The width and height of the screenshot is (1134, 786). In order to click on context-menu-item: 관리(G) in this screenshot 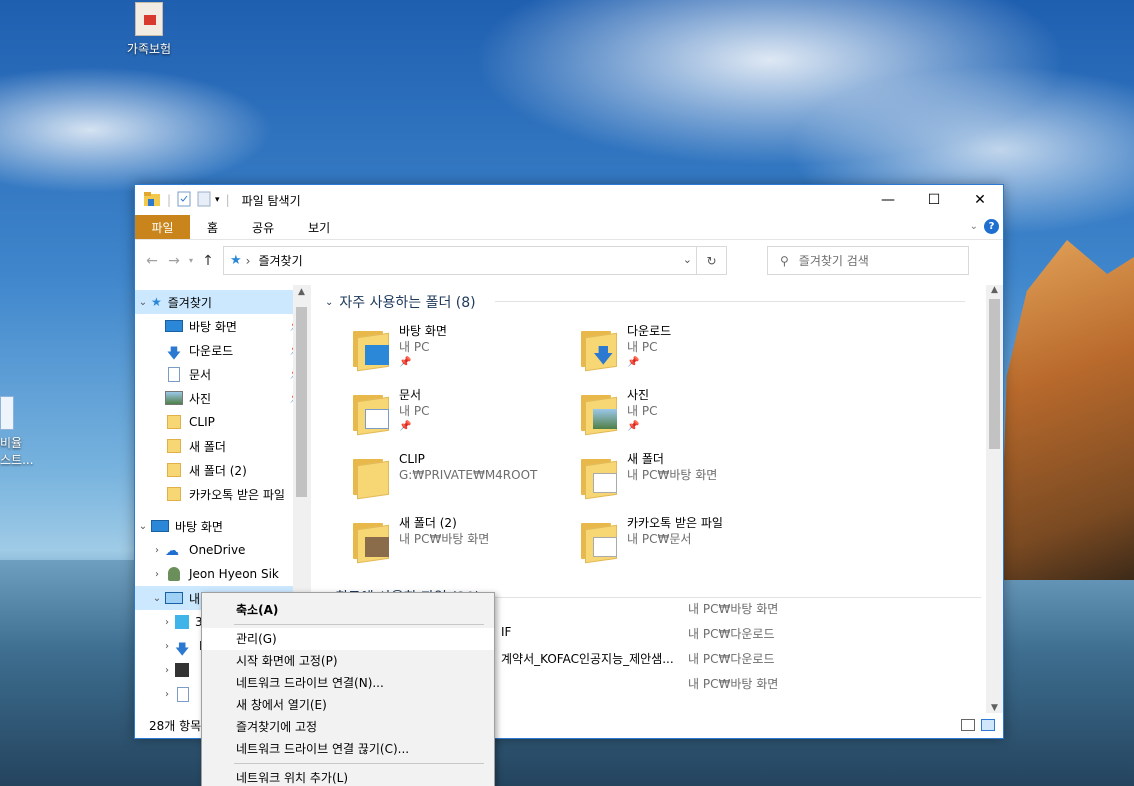, I will do `click(348, 639)`.